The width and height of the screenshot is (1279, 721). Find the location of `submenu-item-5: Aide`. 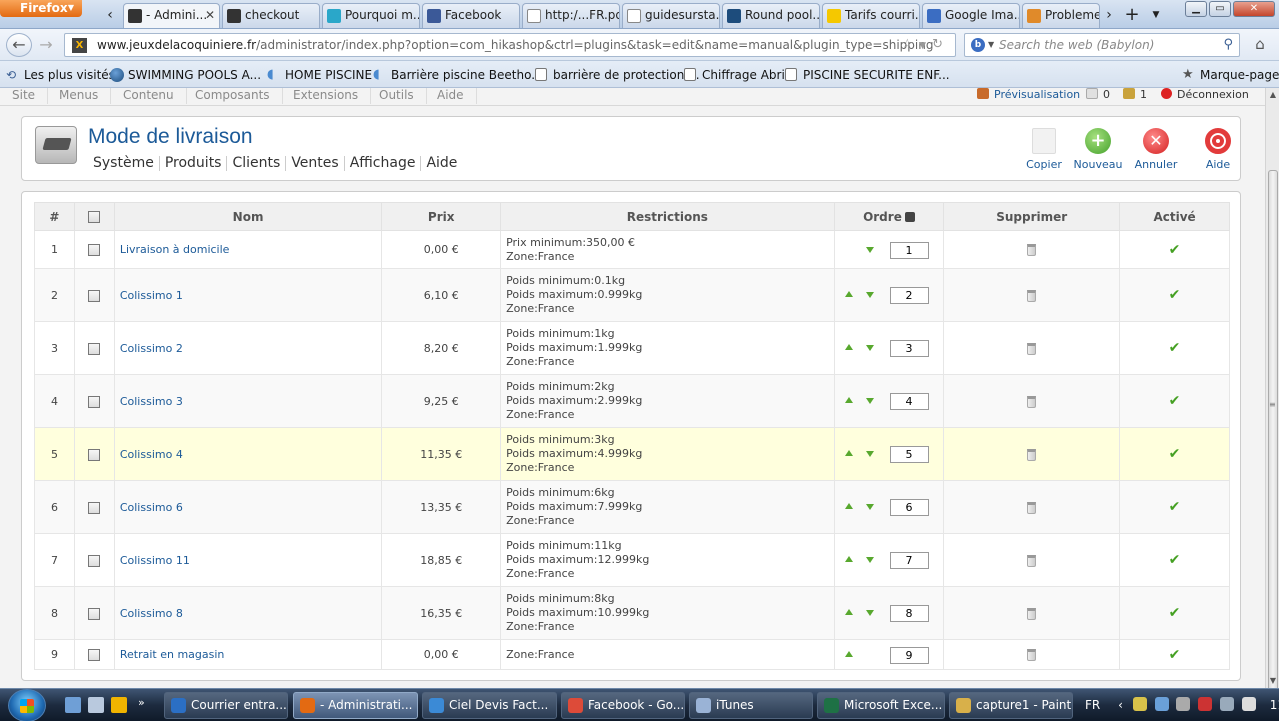

submenu-item-5: Aide is located at coordinates (441, 163).